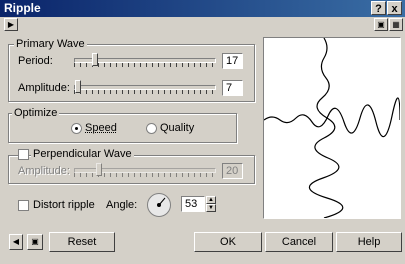  What do you see at coordinates (369, 242) in the screenshot?
I see `help-button: Help` at bounding box center [369, 242].